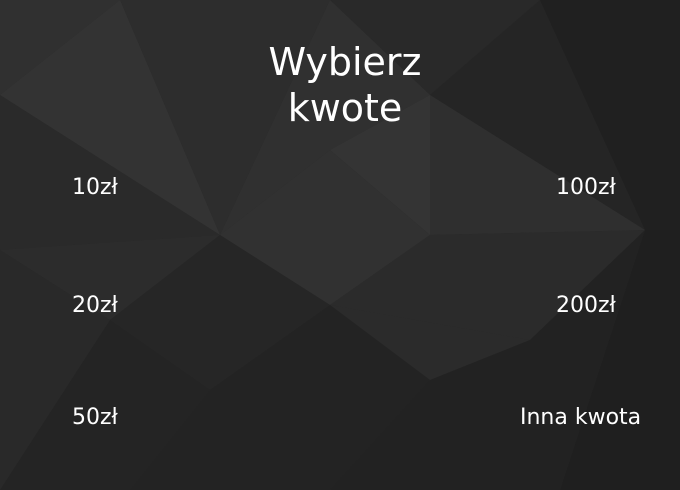  Describe the element at coordinates (345, 62) in the screenshot. I see `title-line-1: Wybierz` at that location.